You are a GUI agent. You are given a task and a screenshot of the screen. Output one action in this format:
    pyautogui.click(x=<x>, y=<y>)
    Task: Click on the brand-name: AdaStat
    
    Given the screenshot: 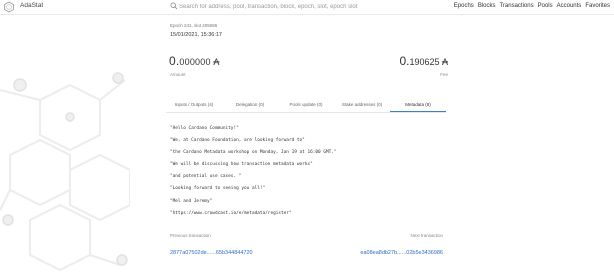 What is the action you would take?
    pyautogui.click(x=31, y=5)
    